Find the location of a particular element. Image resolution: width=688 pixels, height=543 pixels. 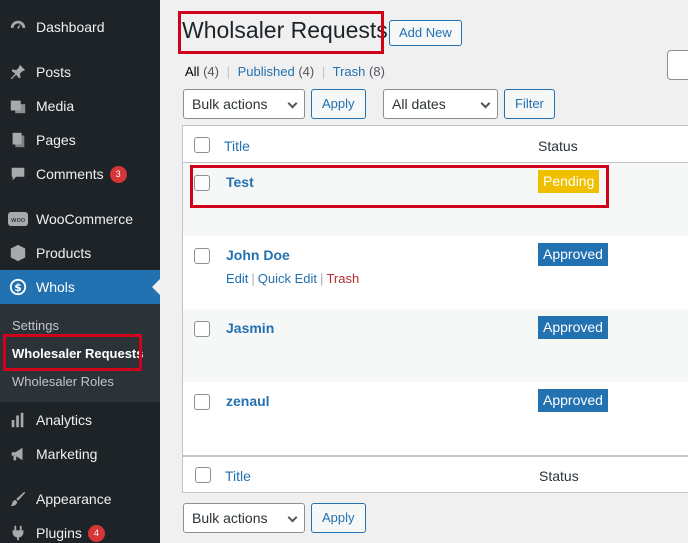

dashboard-icon is located at coordinates (18, 27).